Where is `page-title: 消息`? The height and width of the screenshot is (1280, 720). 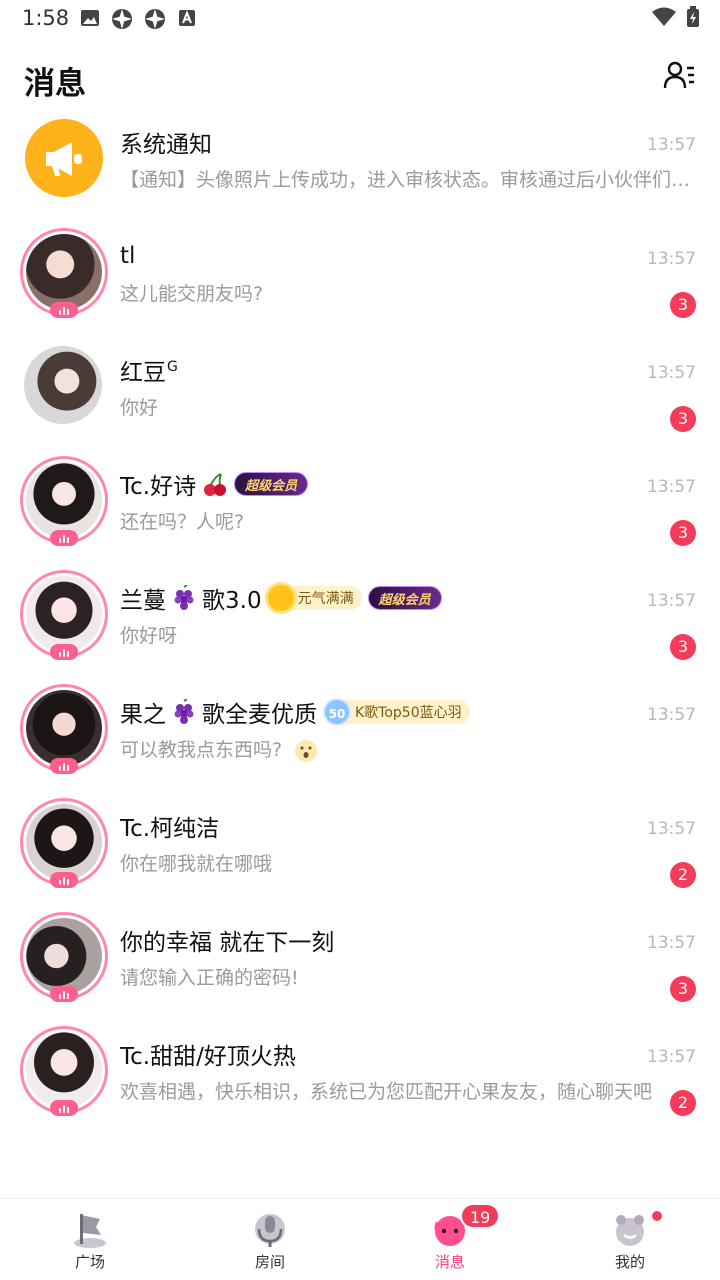 page-title: 消息 is located at coordinates (55, 84).